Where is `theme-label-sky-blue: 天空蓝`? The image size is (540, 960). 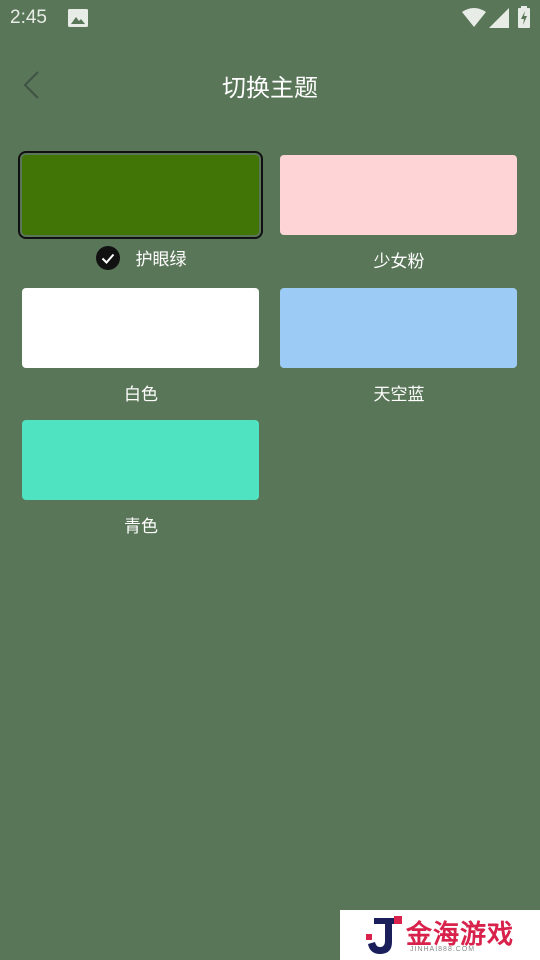 theme-label-sky-blue: 天空蓝 is located at coordinates (399, 392).